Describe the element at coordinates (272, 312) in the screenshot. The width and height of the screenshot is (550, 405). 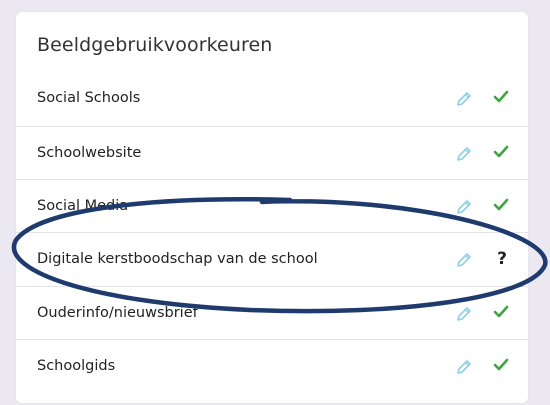
I see `preference-row-ouderinfo: Ouderinfo/nieuwsbrief` at that location.